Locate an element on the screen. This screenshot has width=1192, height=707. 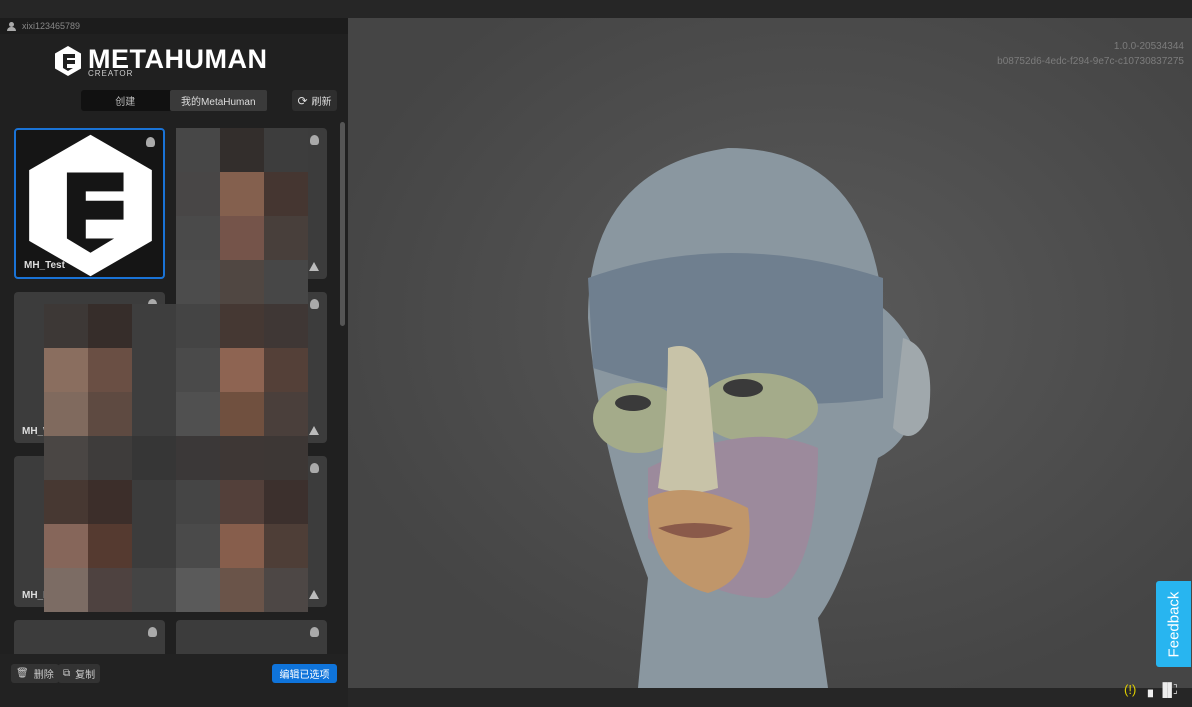
feedback-label: Feedback is located at coordinates (1173, 624).